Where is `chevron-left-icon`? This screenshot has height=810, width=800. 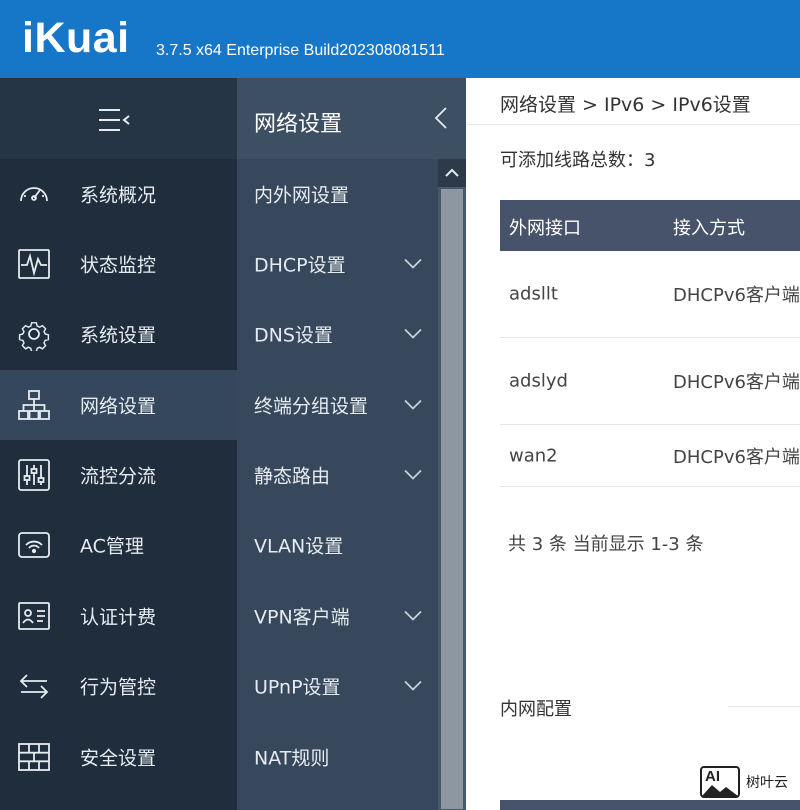 chevron-left-icon is located at coordinates (441, 118).